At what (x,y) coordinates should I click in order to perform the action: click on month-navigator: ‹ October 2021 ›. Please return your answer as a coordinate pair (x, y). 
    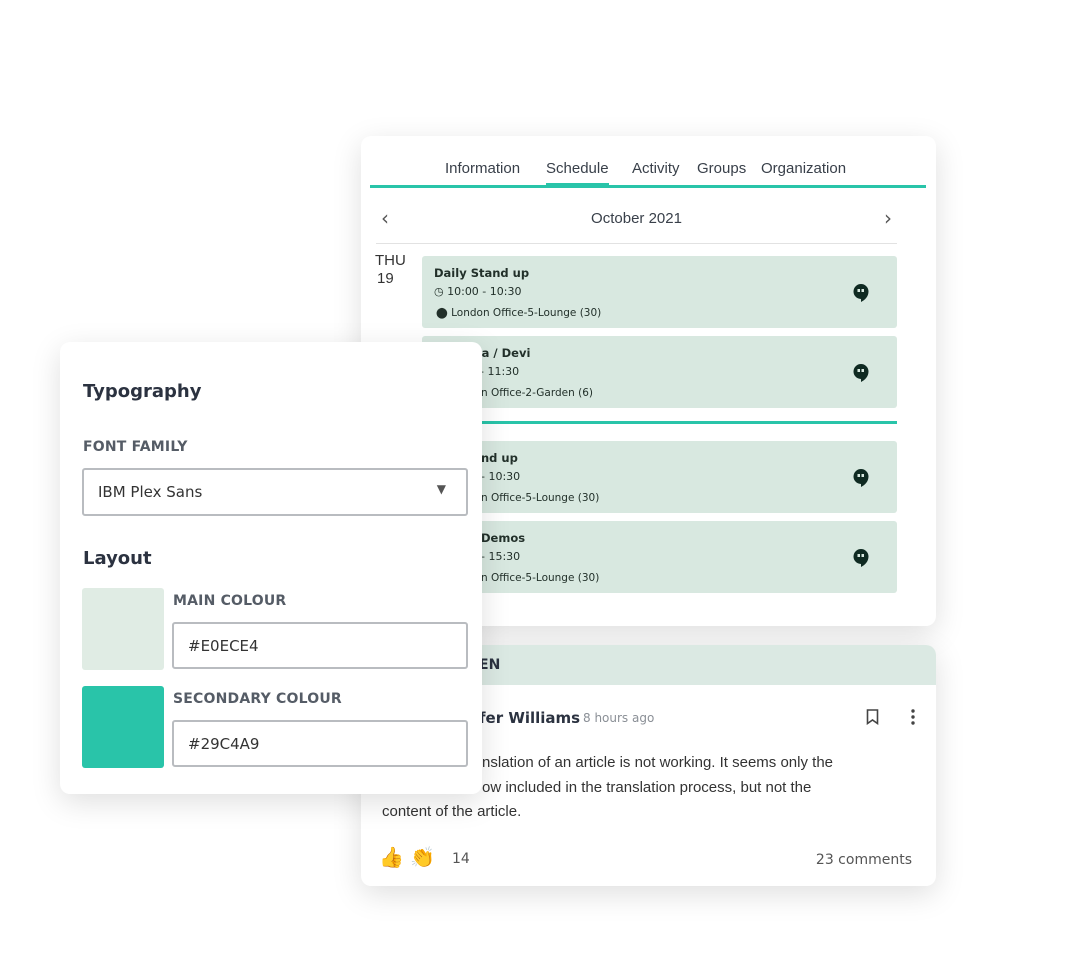
    Looking at the image, I should click on (636, 225).